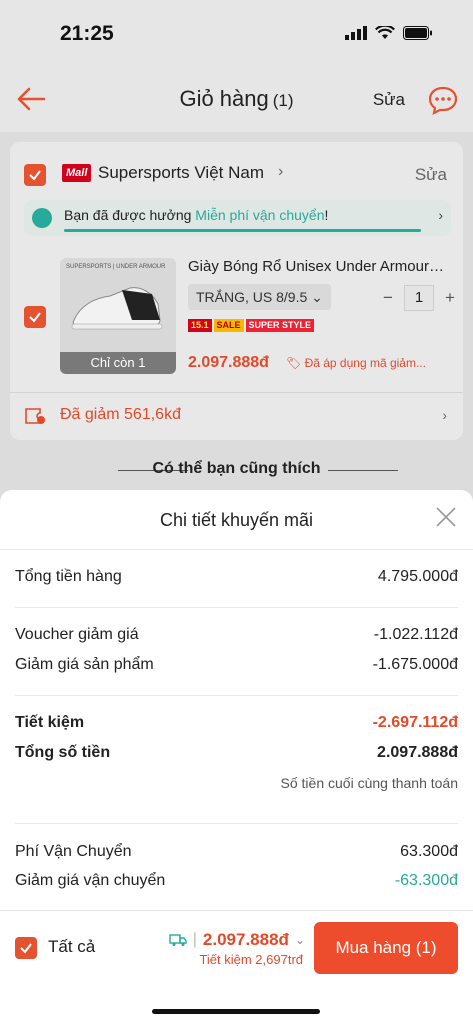  Describe the element at coordinates (117, 308) in the screenshot. I see `shoe-icon` at that location.